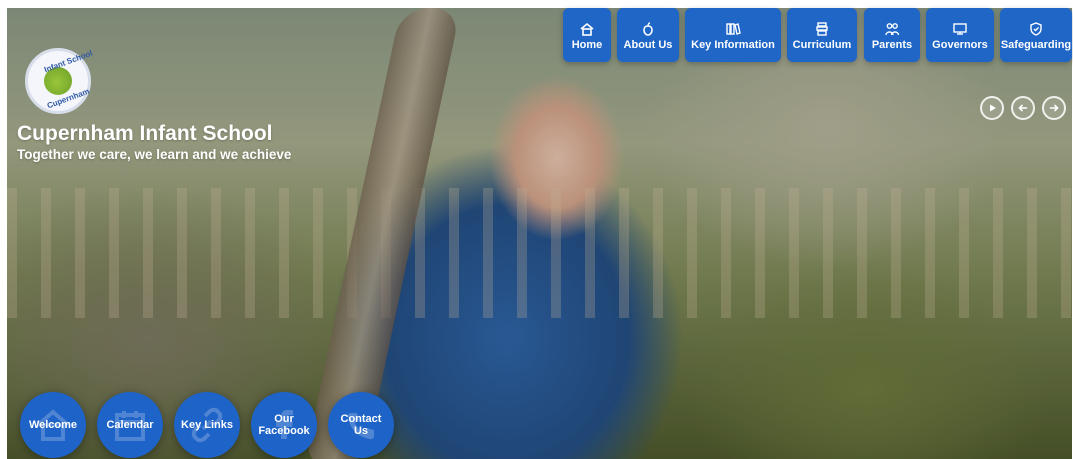 The height and width of the screenshot is (459, 1073). I want to click on quick-link-contact-label: Contact Us, so click(361, 425).